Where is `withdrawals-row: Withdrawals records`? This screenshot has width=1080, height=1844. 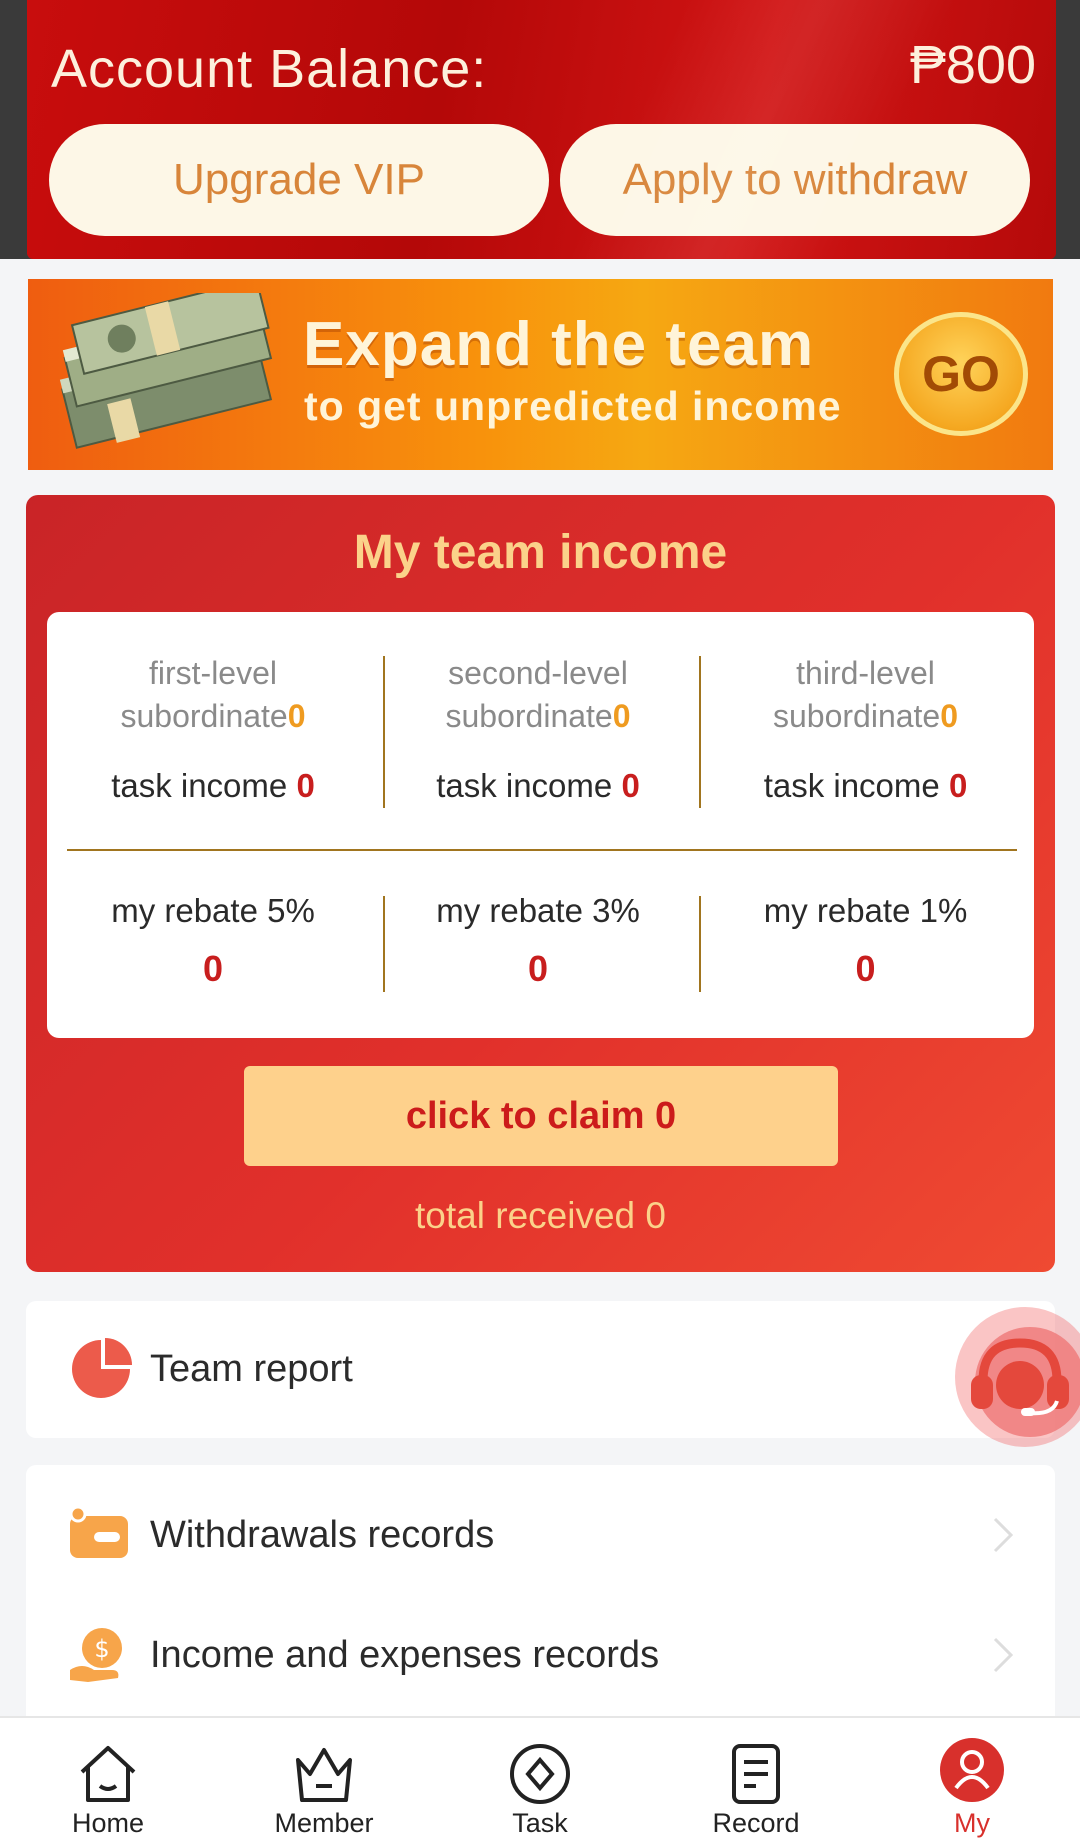 withdrawals-row: Withdrawals records is located at coordinates (540, 1535).